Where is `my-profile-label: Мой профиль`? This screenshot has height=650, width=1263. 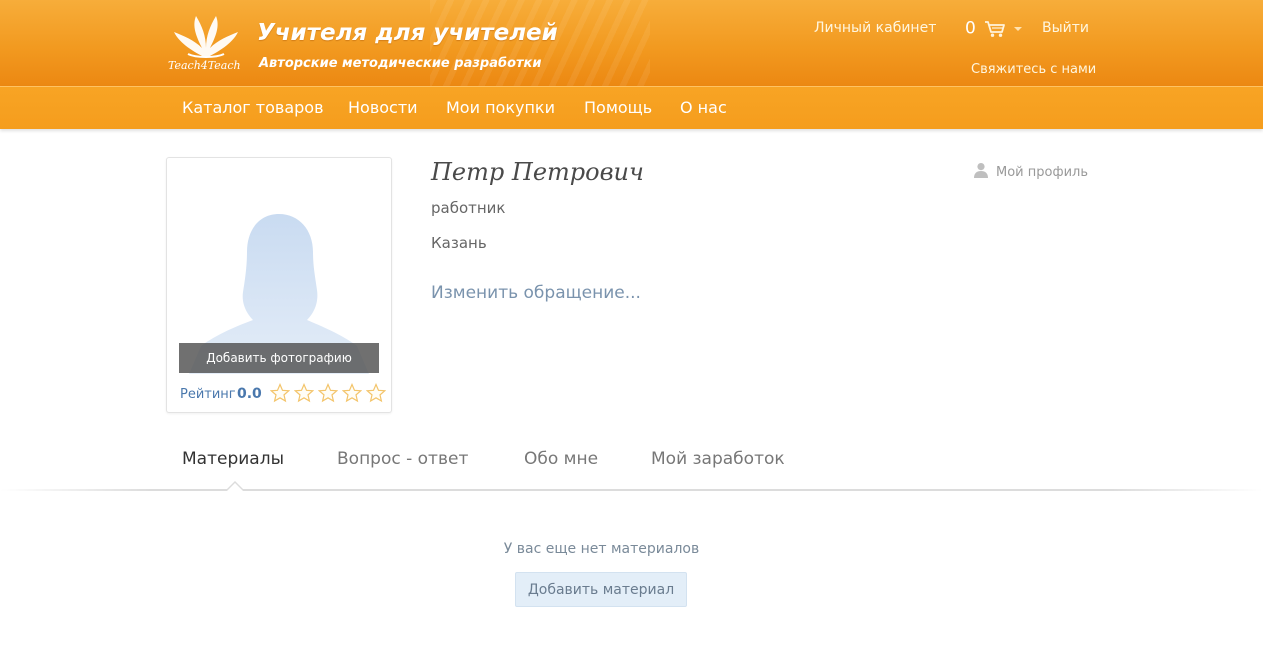
my-profile-label: Мой профиль is located at coordinates (1042, 172).